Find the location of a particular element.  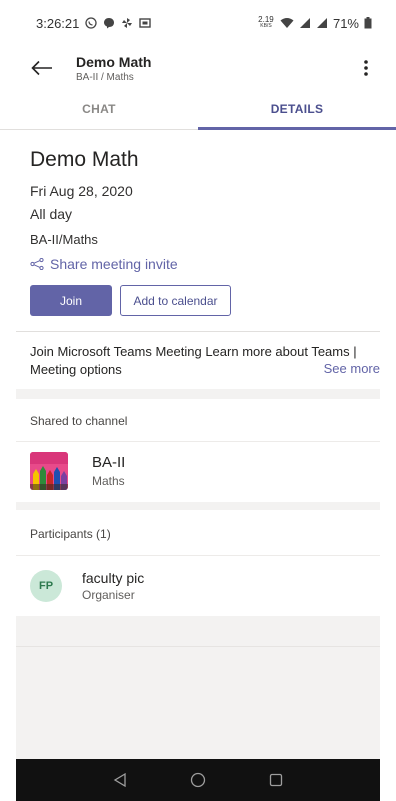

battery-icon is located at coordinates (368, 23).